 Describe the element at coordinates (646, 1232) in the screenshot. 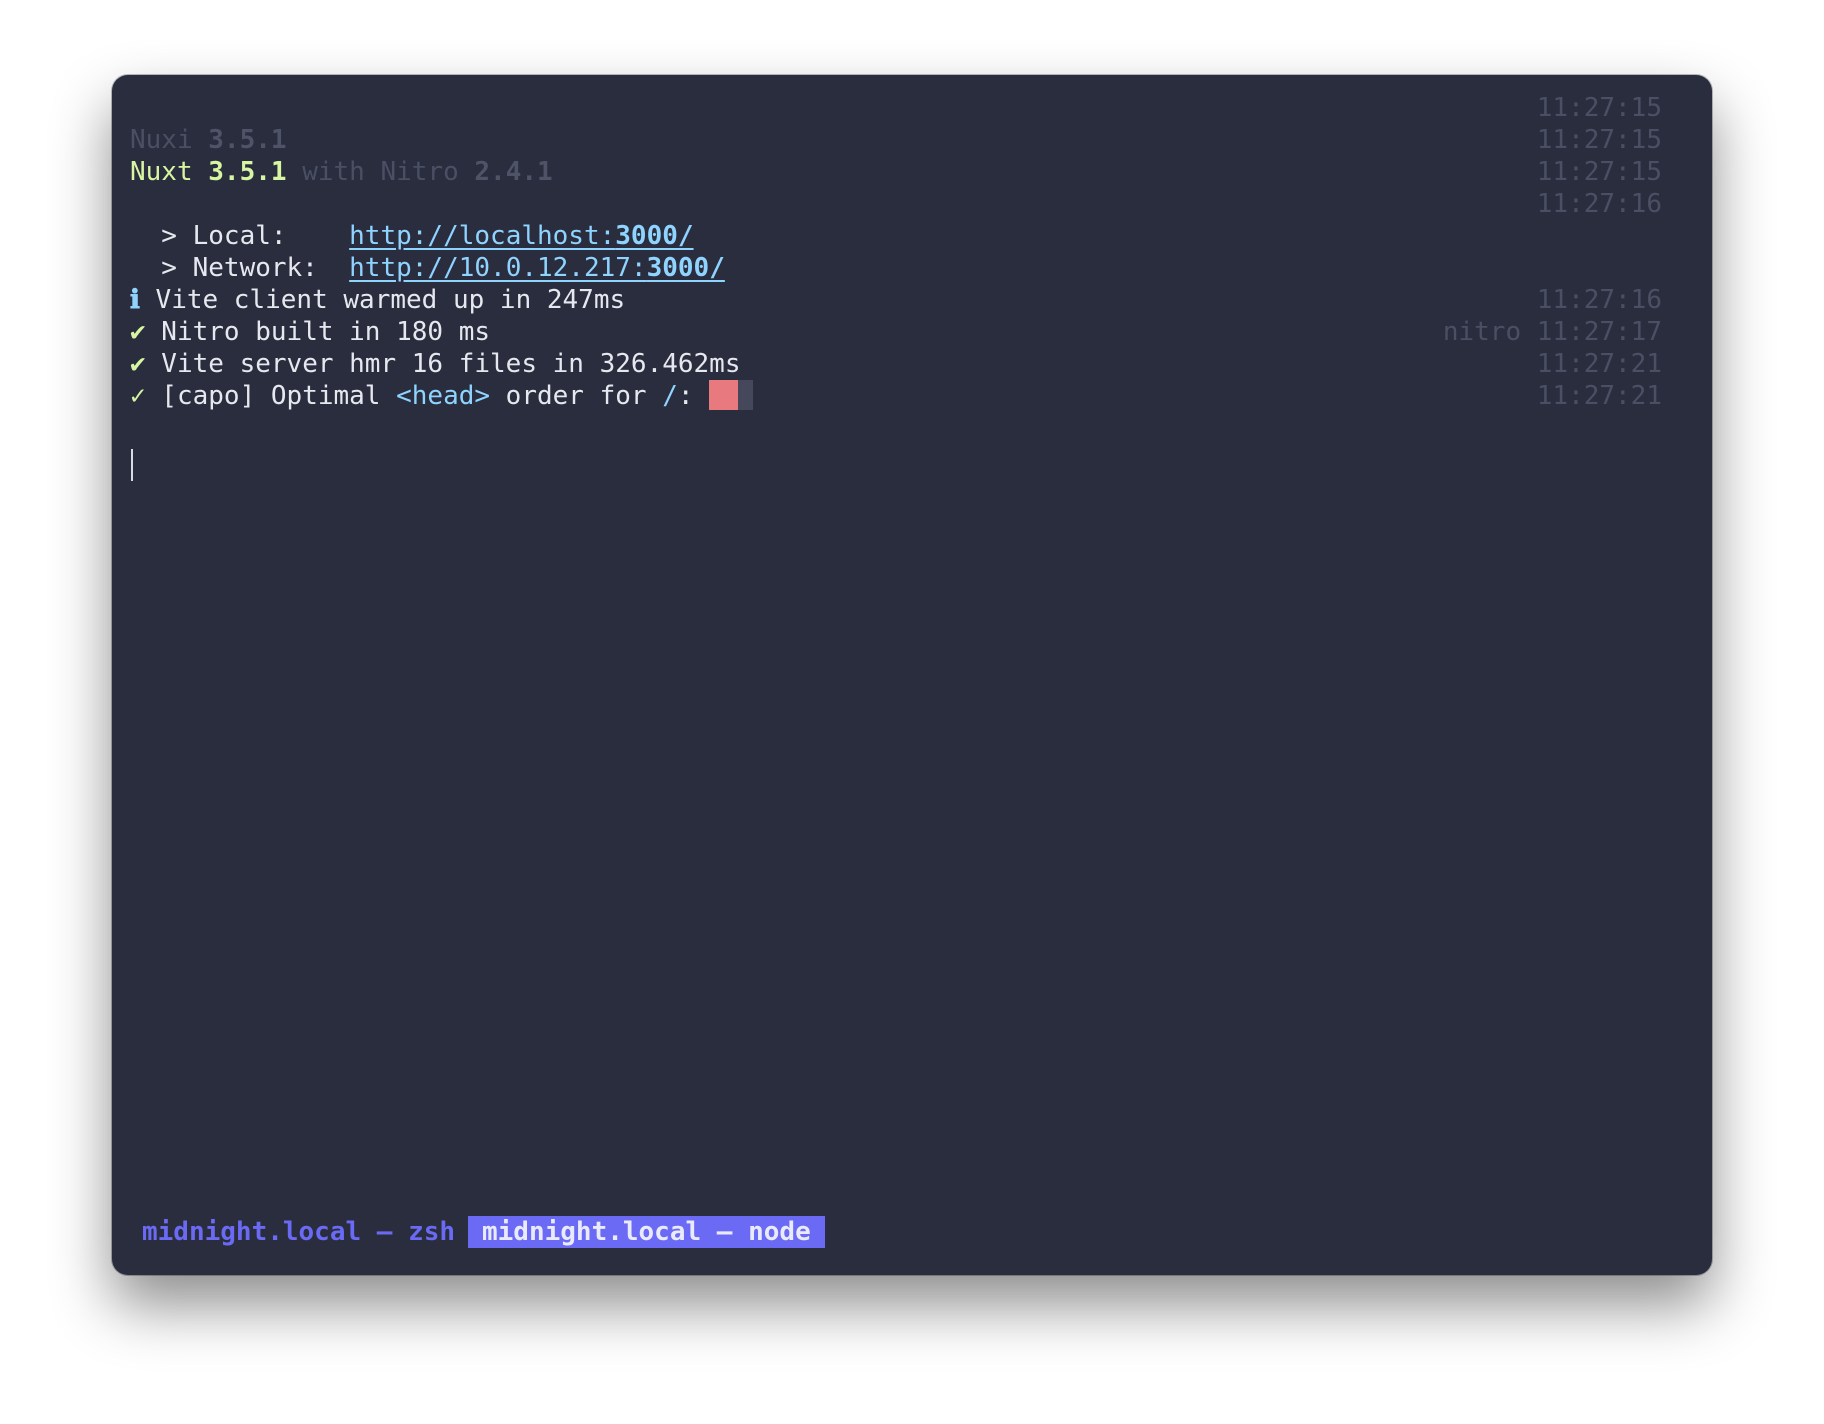

I see `tab-node: midnight.local — node` at that location.